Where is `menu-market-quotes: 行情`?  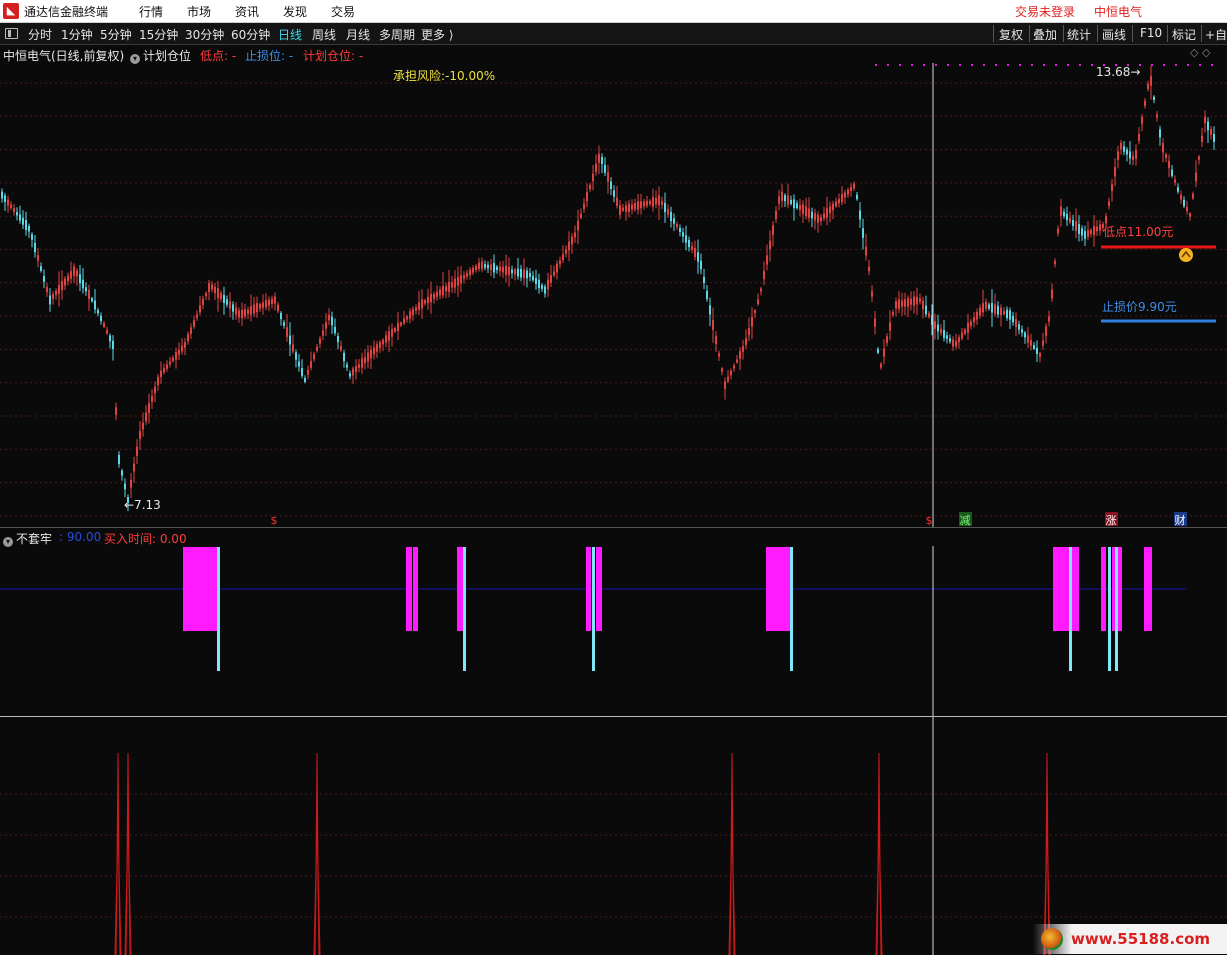 menu-market-quotes: 行情 is located at coordinates (151, 11).